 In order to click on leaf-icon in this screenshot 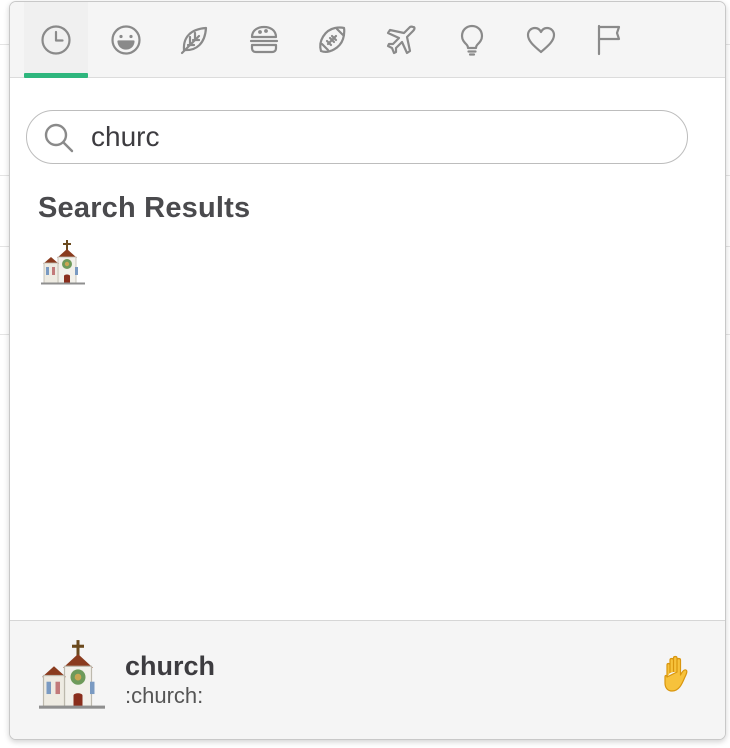, I will do `click(194, 40)`.